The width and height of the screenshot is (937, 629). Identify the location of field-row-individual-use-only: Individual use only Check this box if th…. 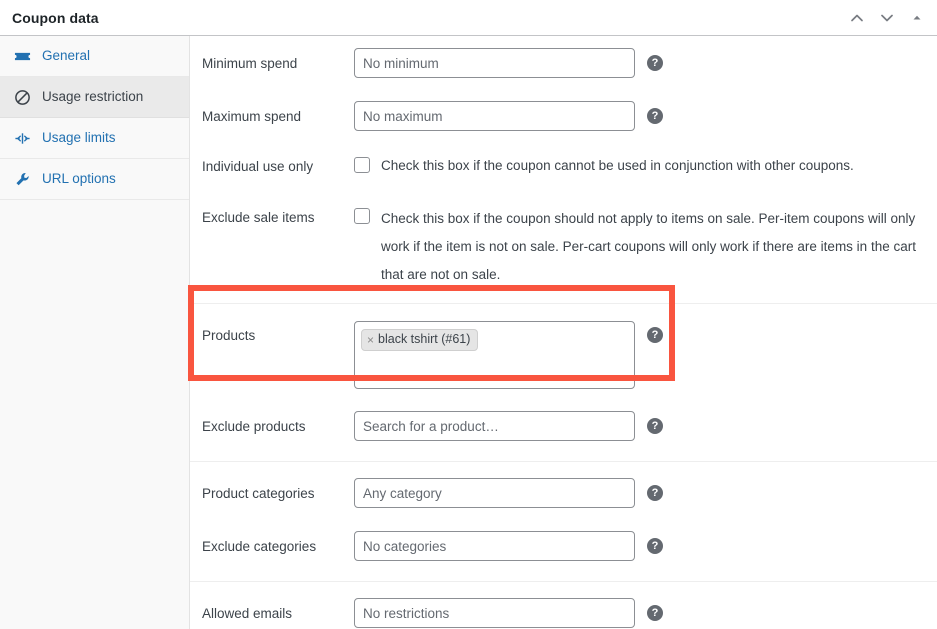
(563, 171).